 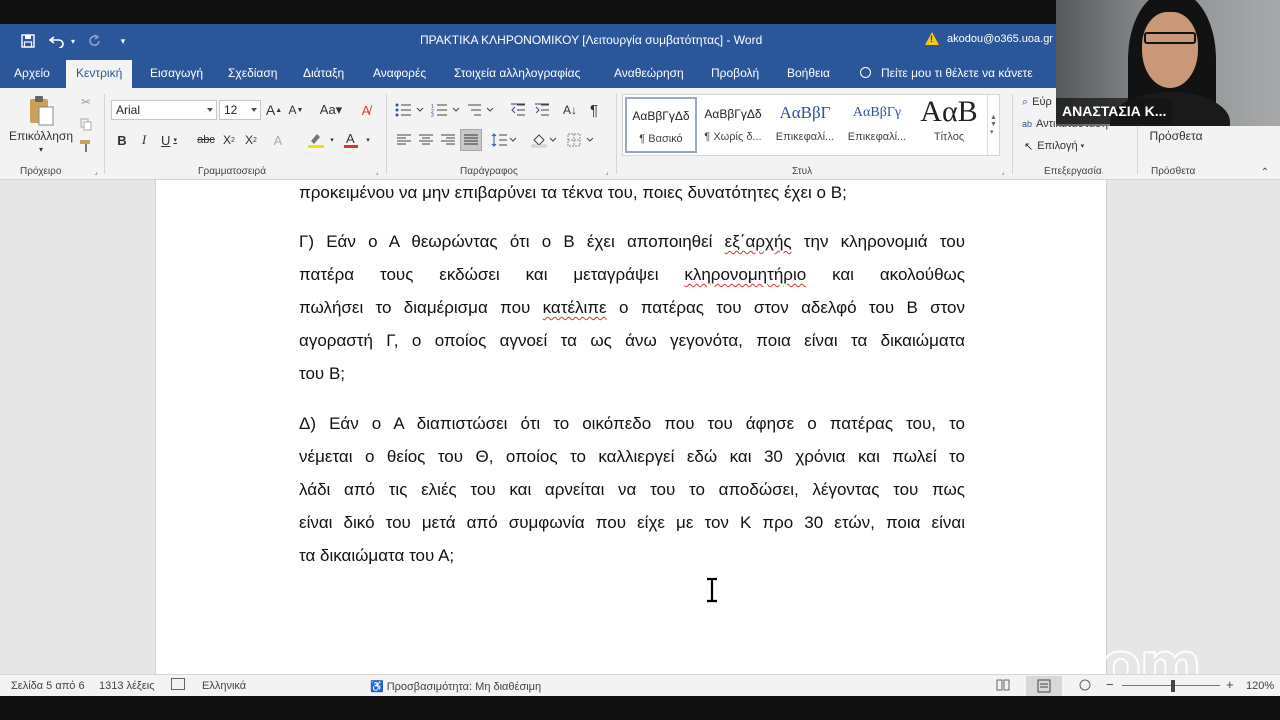 What do you see at coordinates (86, 102) in the screenshot?
I see `cut-icon: ✂` at bounding box center [86, 102].